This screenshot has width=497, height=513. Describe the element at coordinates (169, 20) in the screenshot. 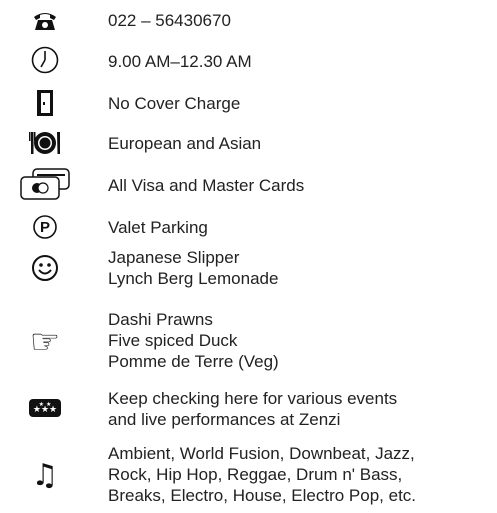

I see `info-text-line: 022 – 56430670` at that location.